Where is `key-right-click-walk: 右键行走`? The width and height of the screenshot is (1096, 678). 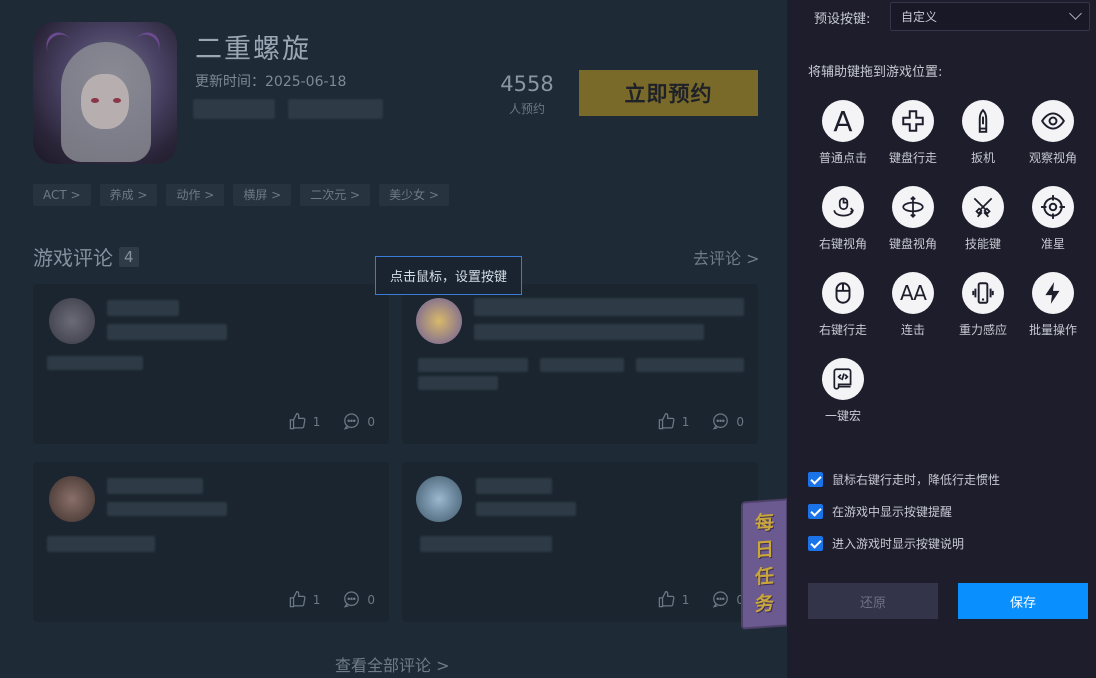 key-right-click-walk: 右键行走 is located at coordinates (843, 305).